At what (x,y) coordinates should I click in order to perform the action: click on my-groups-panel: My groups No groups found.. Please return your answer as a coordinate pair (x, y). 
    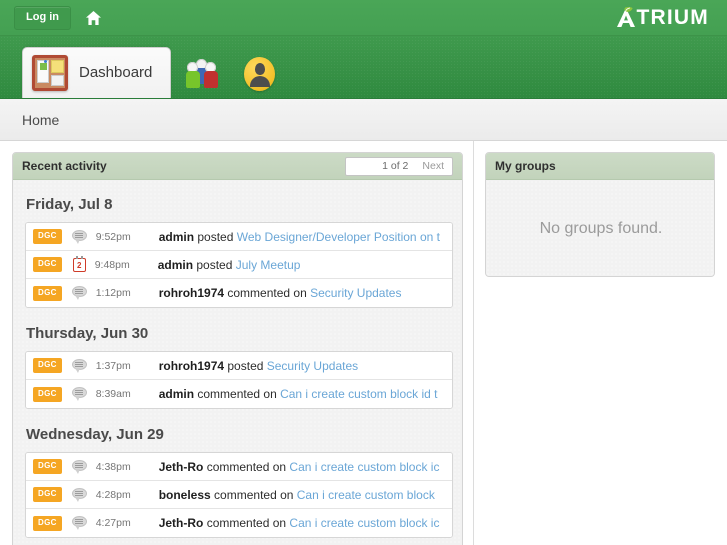
    Looking at the image, I should click on (600, 214).